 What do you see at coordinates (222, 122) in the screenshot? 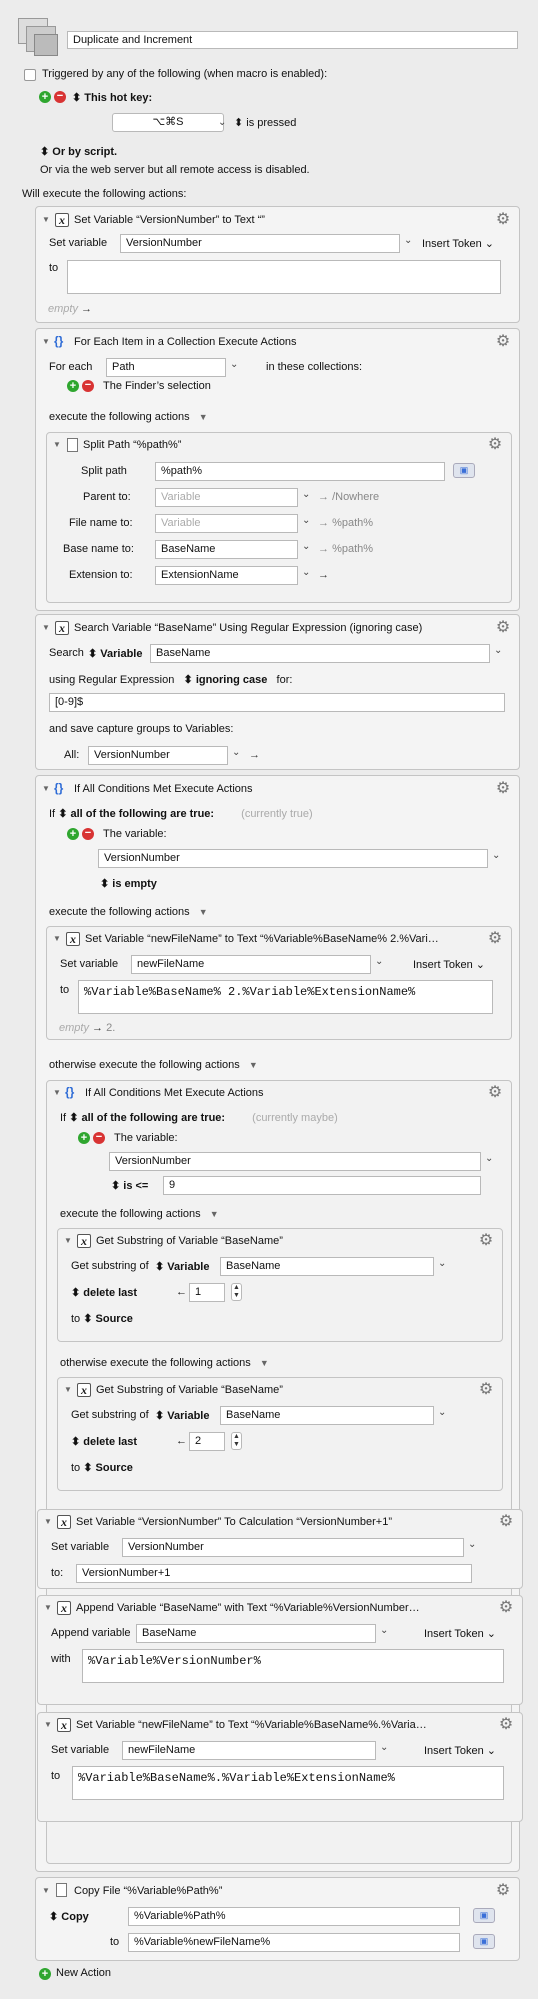
I see `hotkey-dropdown-icon: ⌄` at bounding box center [222, 122].